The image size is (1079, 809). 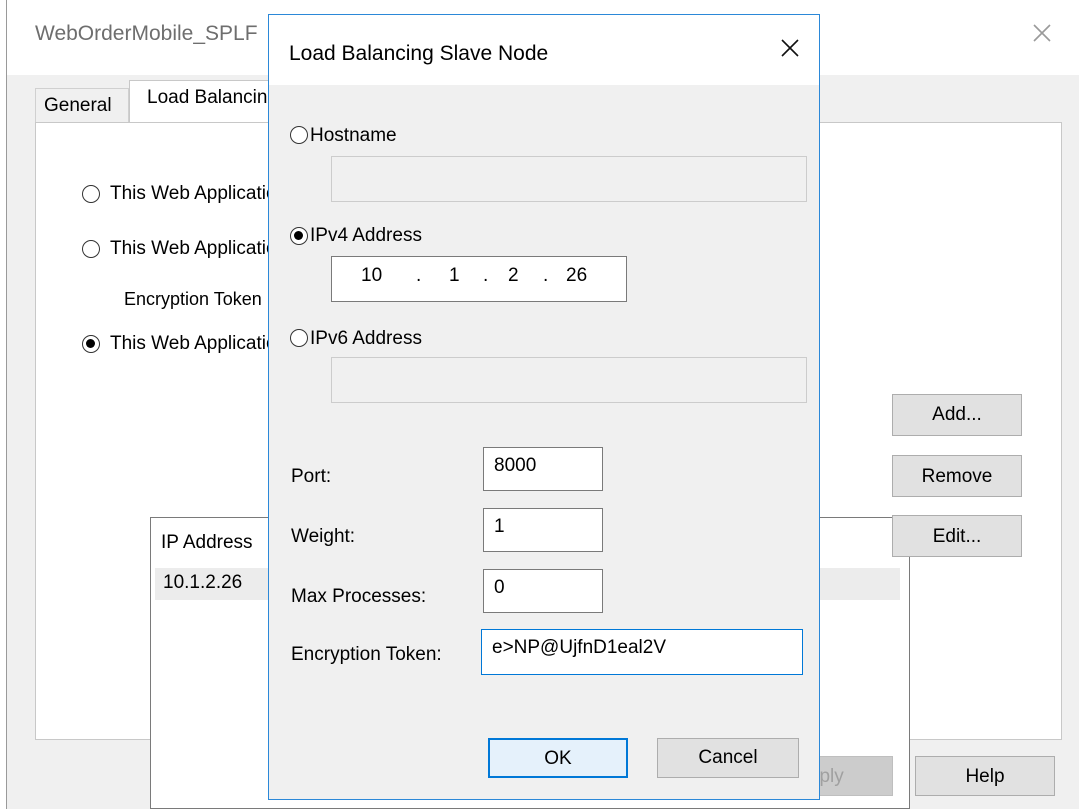 I want to click on remove-button-label: Remove, so click(x=957, y=476).